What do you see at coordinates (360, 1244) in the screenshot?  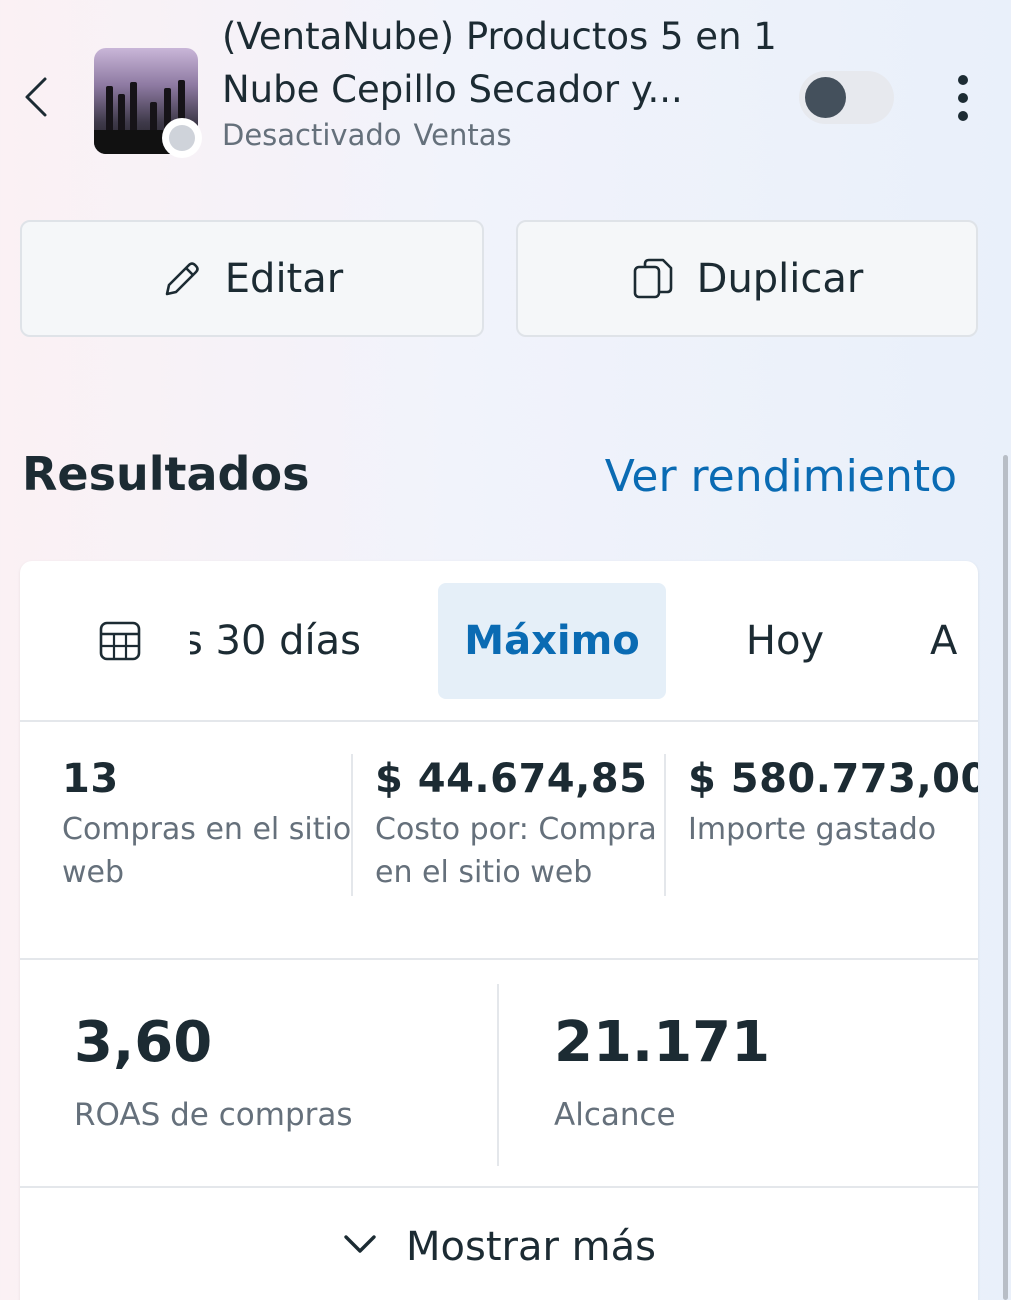 I see `chevron-down-icon` at bounding box center [360, 1244].